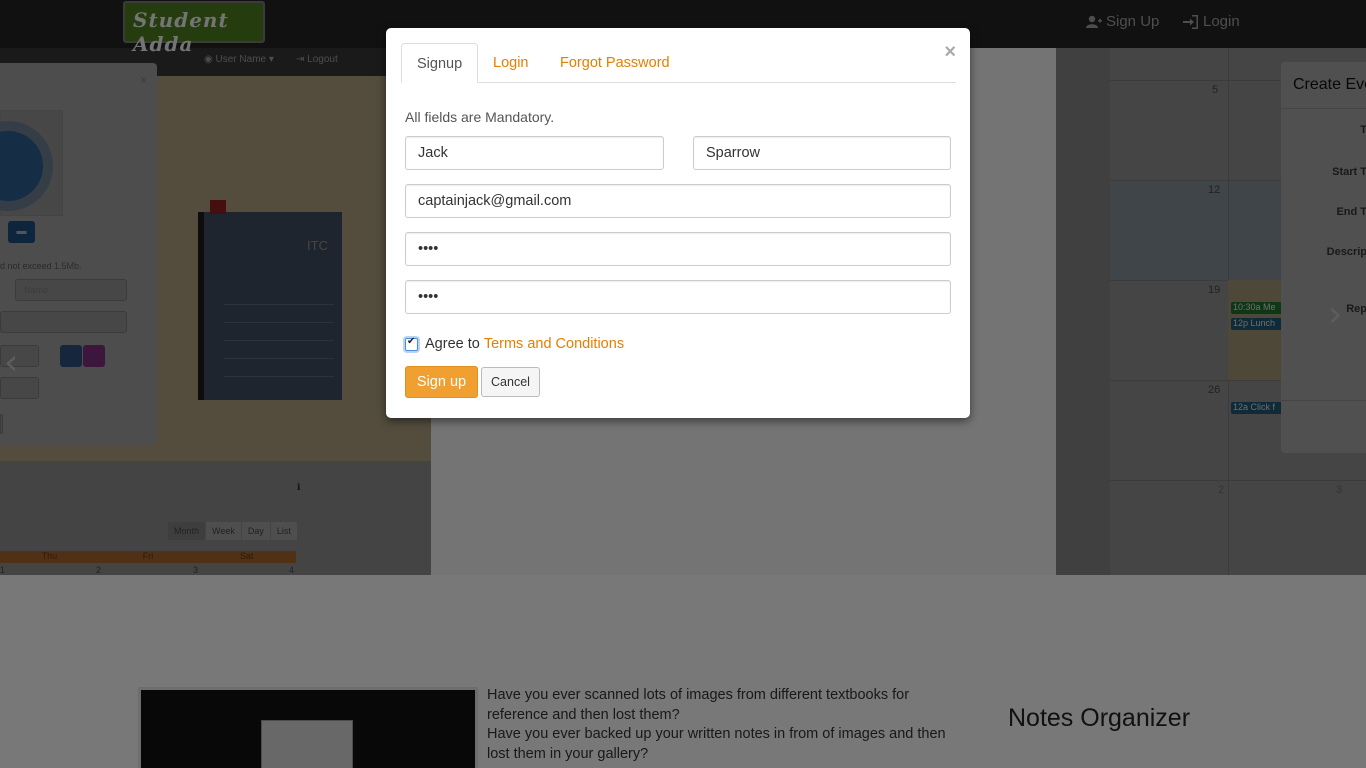  Describe the element at coordinates (554, 344) in the screenshot. I see `terms-link: Terms and Conditions` at that location.